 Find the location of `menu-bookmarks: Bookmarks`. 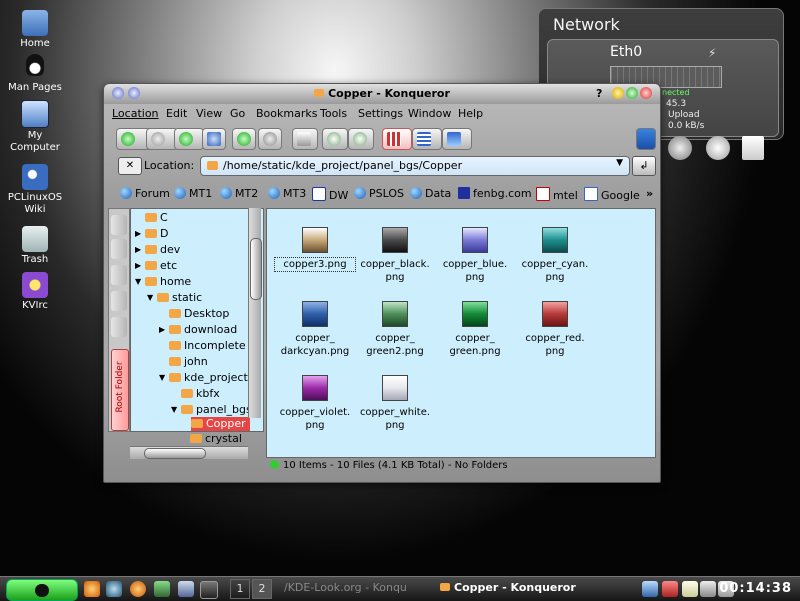

menu-bookmarks: Bookmarks is located at coordinates (286, 113).